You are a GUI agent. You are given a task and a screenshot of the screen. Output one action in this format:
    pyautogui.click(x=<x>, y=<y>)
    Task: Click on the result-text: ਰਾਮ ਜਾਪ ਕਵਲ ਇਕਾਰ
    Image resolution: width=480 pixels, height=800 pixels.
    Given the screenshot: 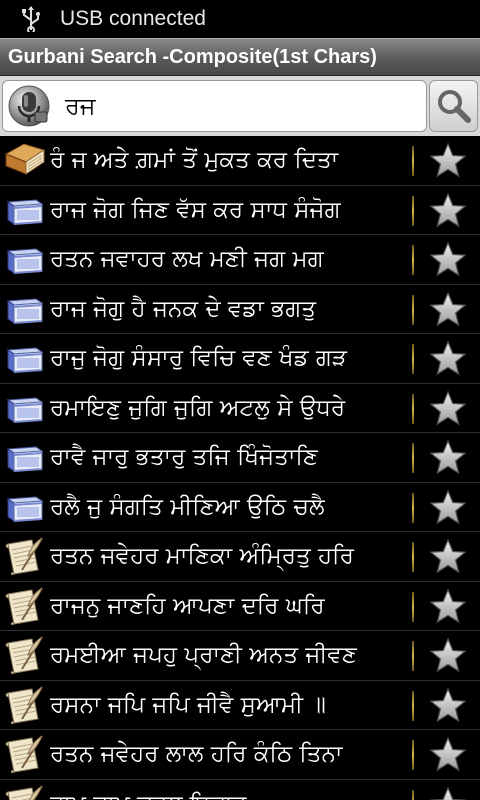 What is the action you would take?
    pyautogui.click(x=230, y=790)
    